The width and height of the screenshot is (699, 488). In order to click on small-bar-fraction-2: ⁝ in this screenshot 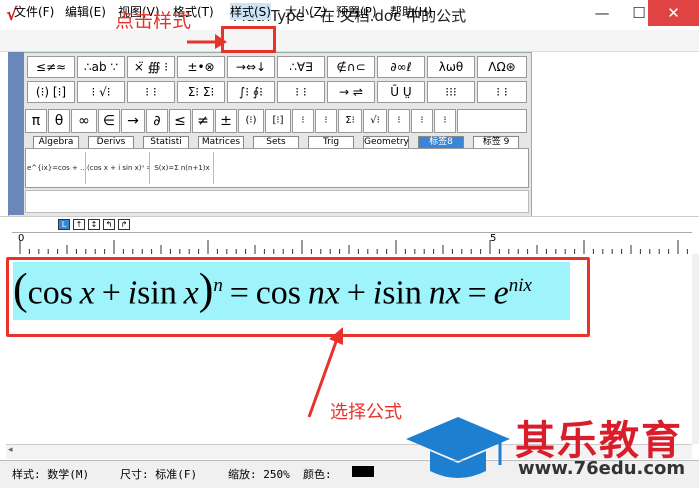, I will do `click(326, 121)`.